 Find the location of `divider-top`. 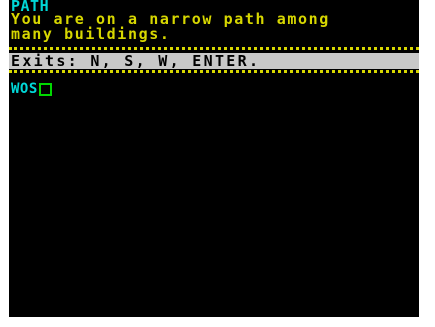

divider-top is located at coordinates (214, 48).